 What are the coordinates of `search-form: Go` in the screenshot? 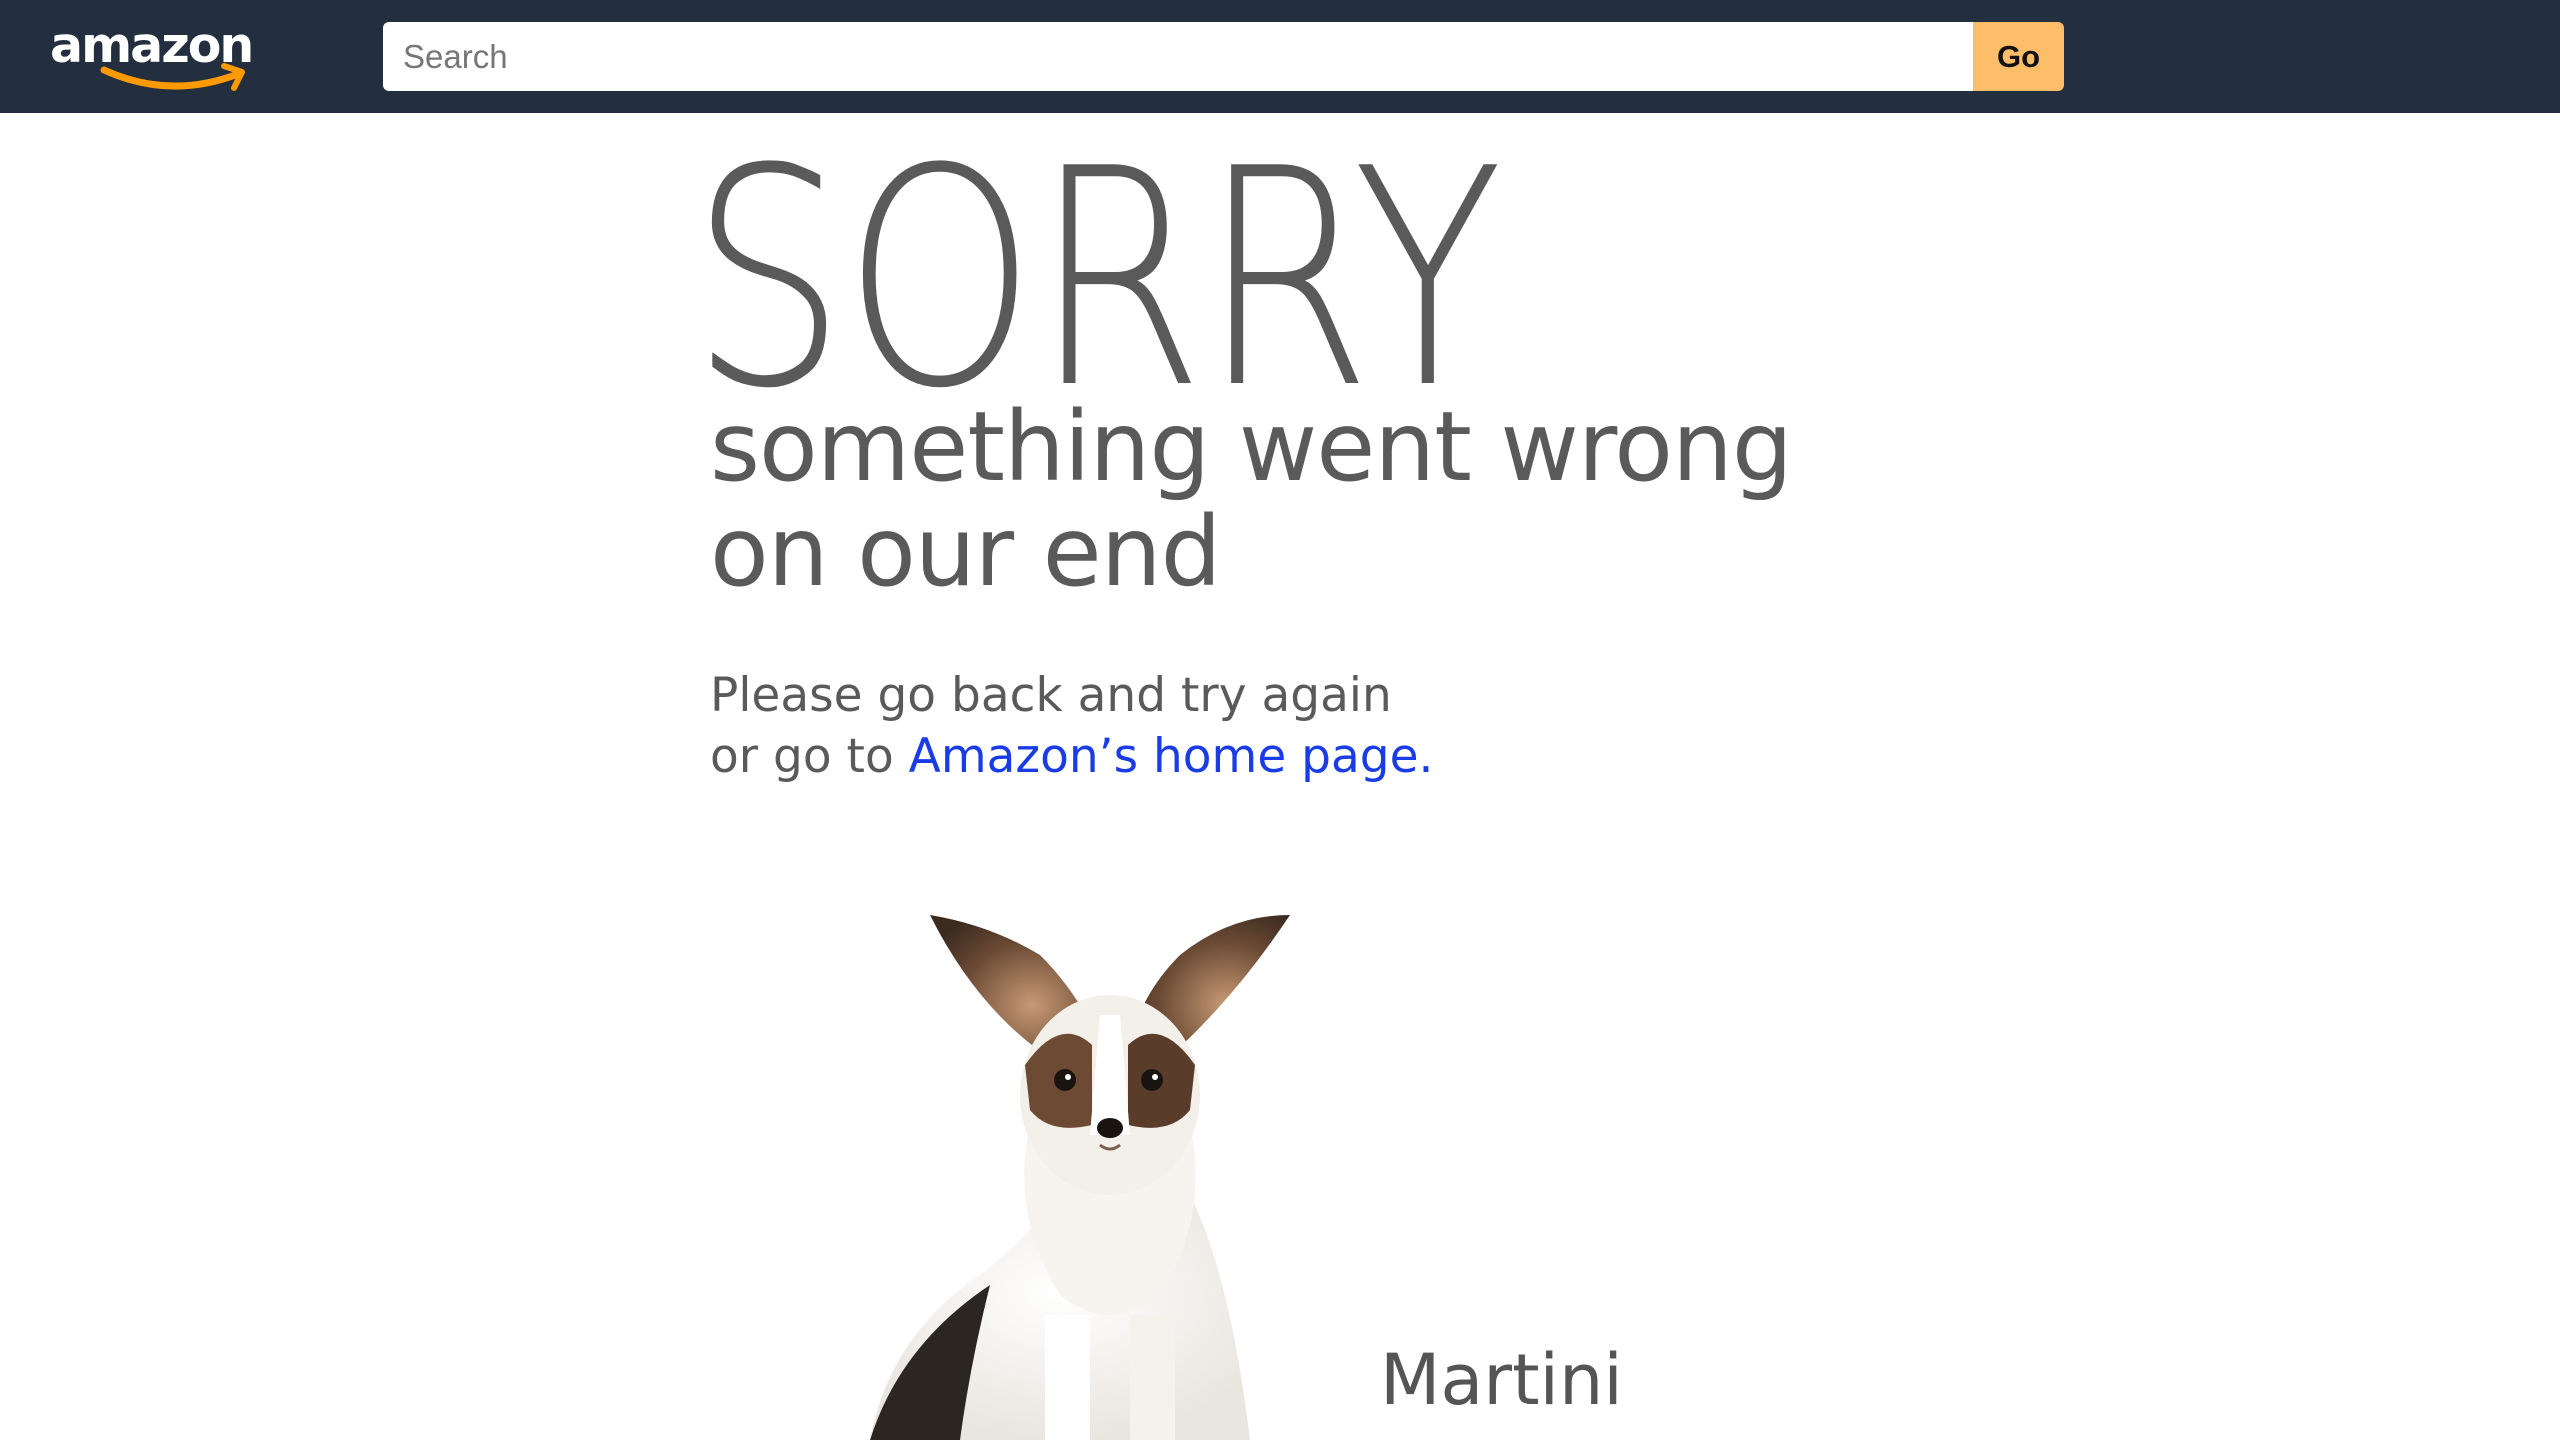 It's located at (1223, 56).